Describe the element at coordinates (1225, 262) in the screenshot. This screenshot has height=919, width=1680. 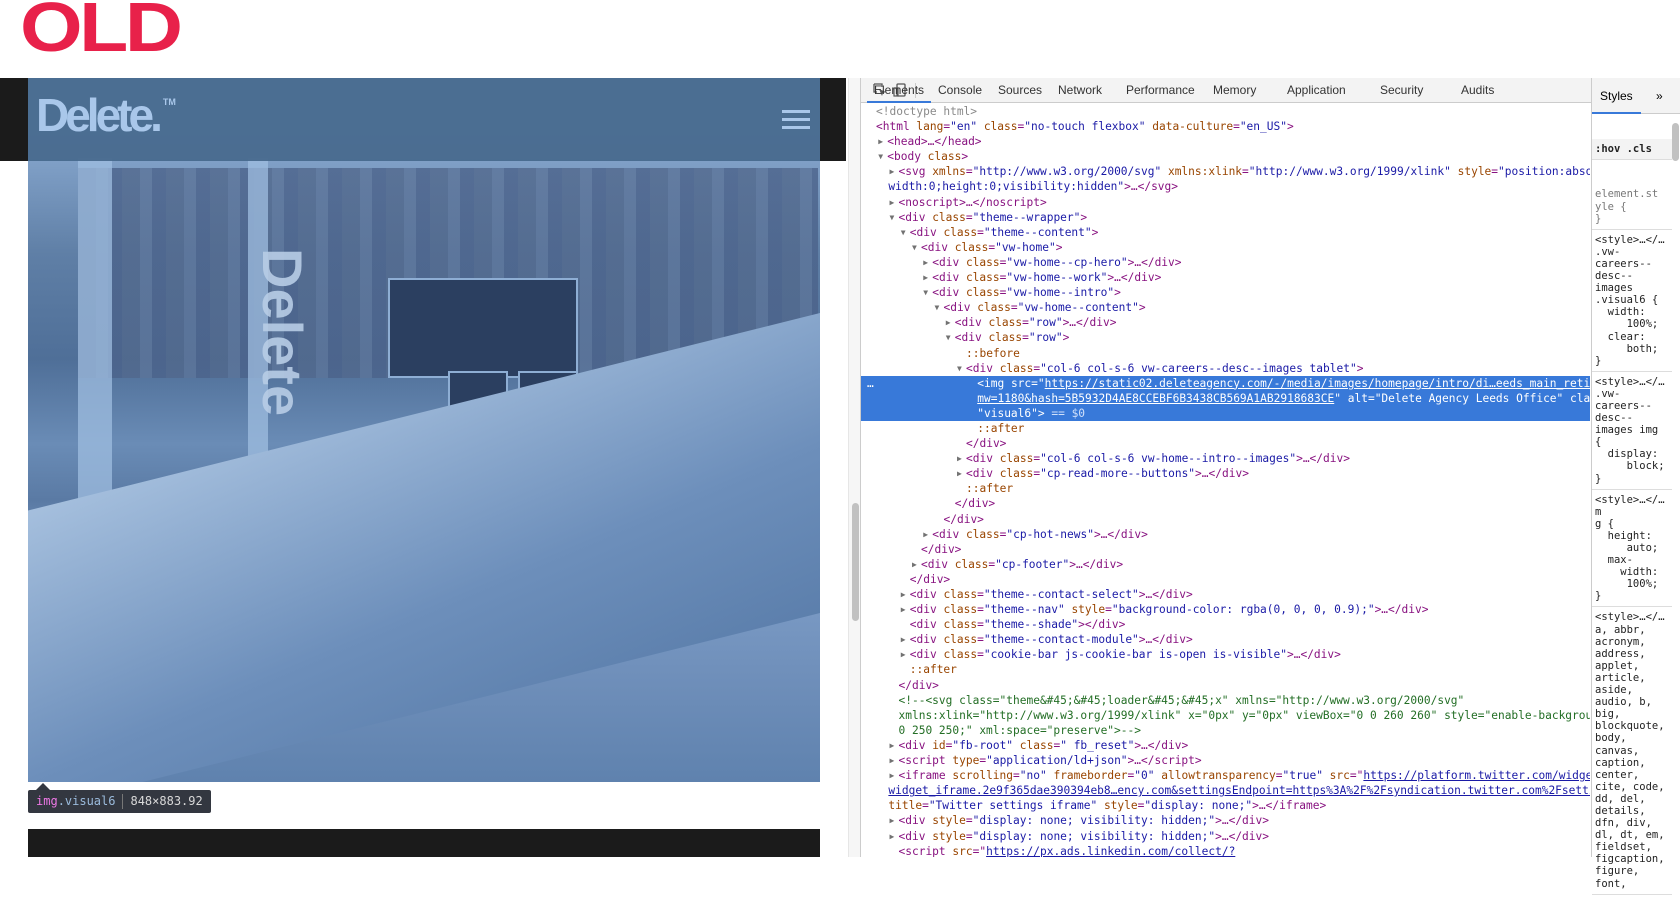
I see `dom-node-row: ▶ <div class="vw-home--cp-hero">…</div>` at that location.